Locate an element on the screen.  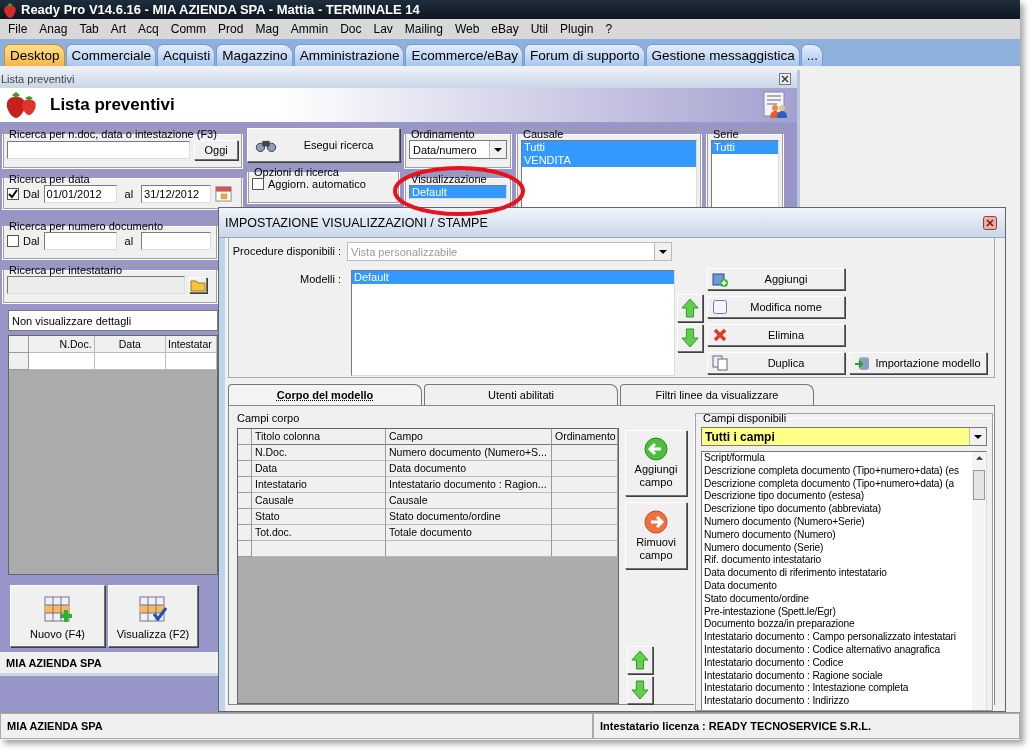
menu-item: Plugin is located at coordinates (577, 29).